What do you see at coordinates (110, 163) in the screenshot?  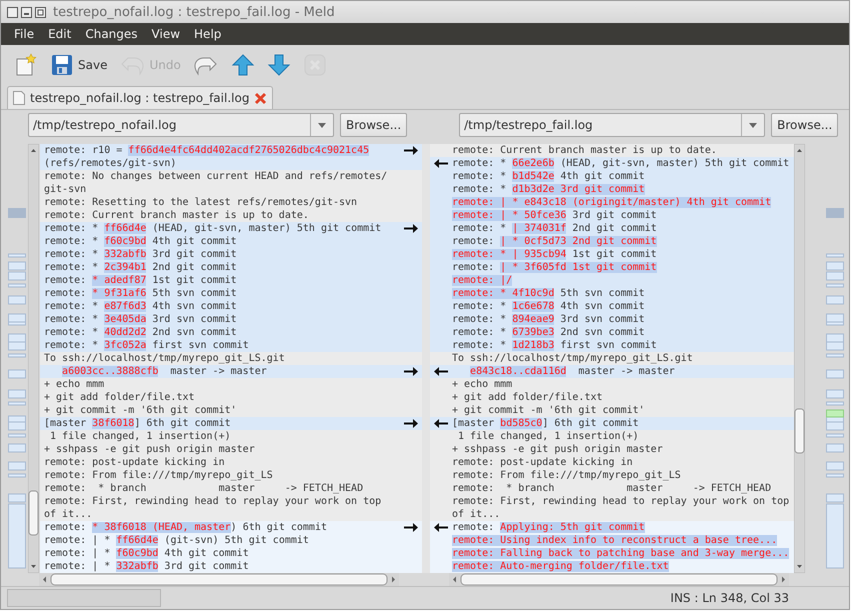 I see `line-text: (refs/remotes/git-svn)` at bounding box center [110, 163].